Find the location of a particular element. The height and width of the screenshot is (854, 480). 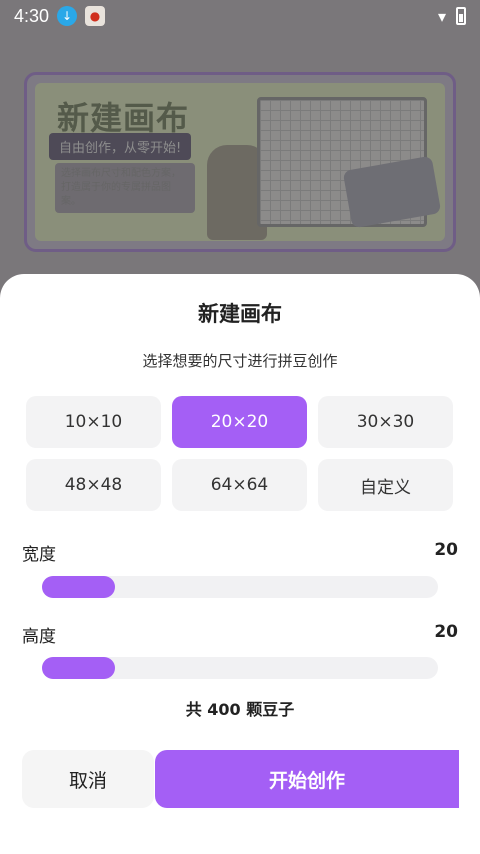

start-create-button: 开始创作 is located at coordinates (307, 779).